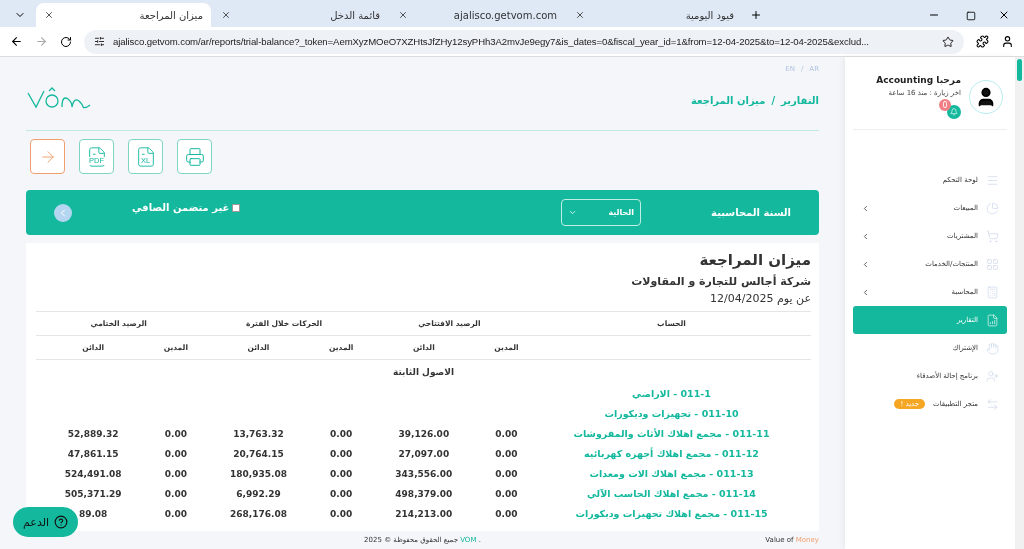 This screenshot has height=549, width=1024. I want to click on swap-arrows-icon, so click(992, 404).